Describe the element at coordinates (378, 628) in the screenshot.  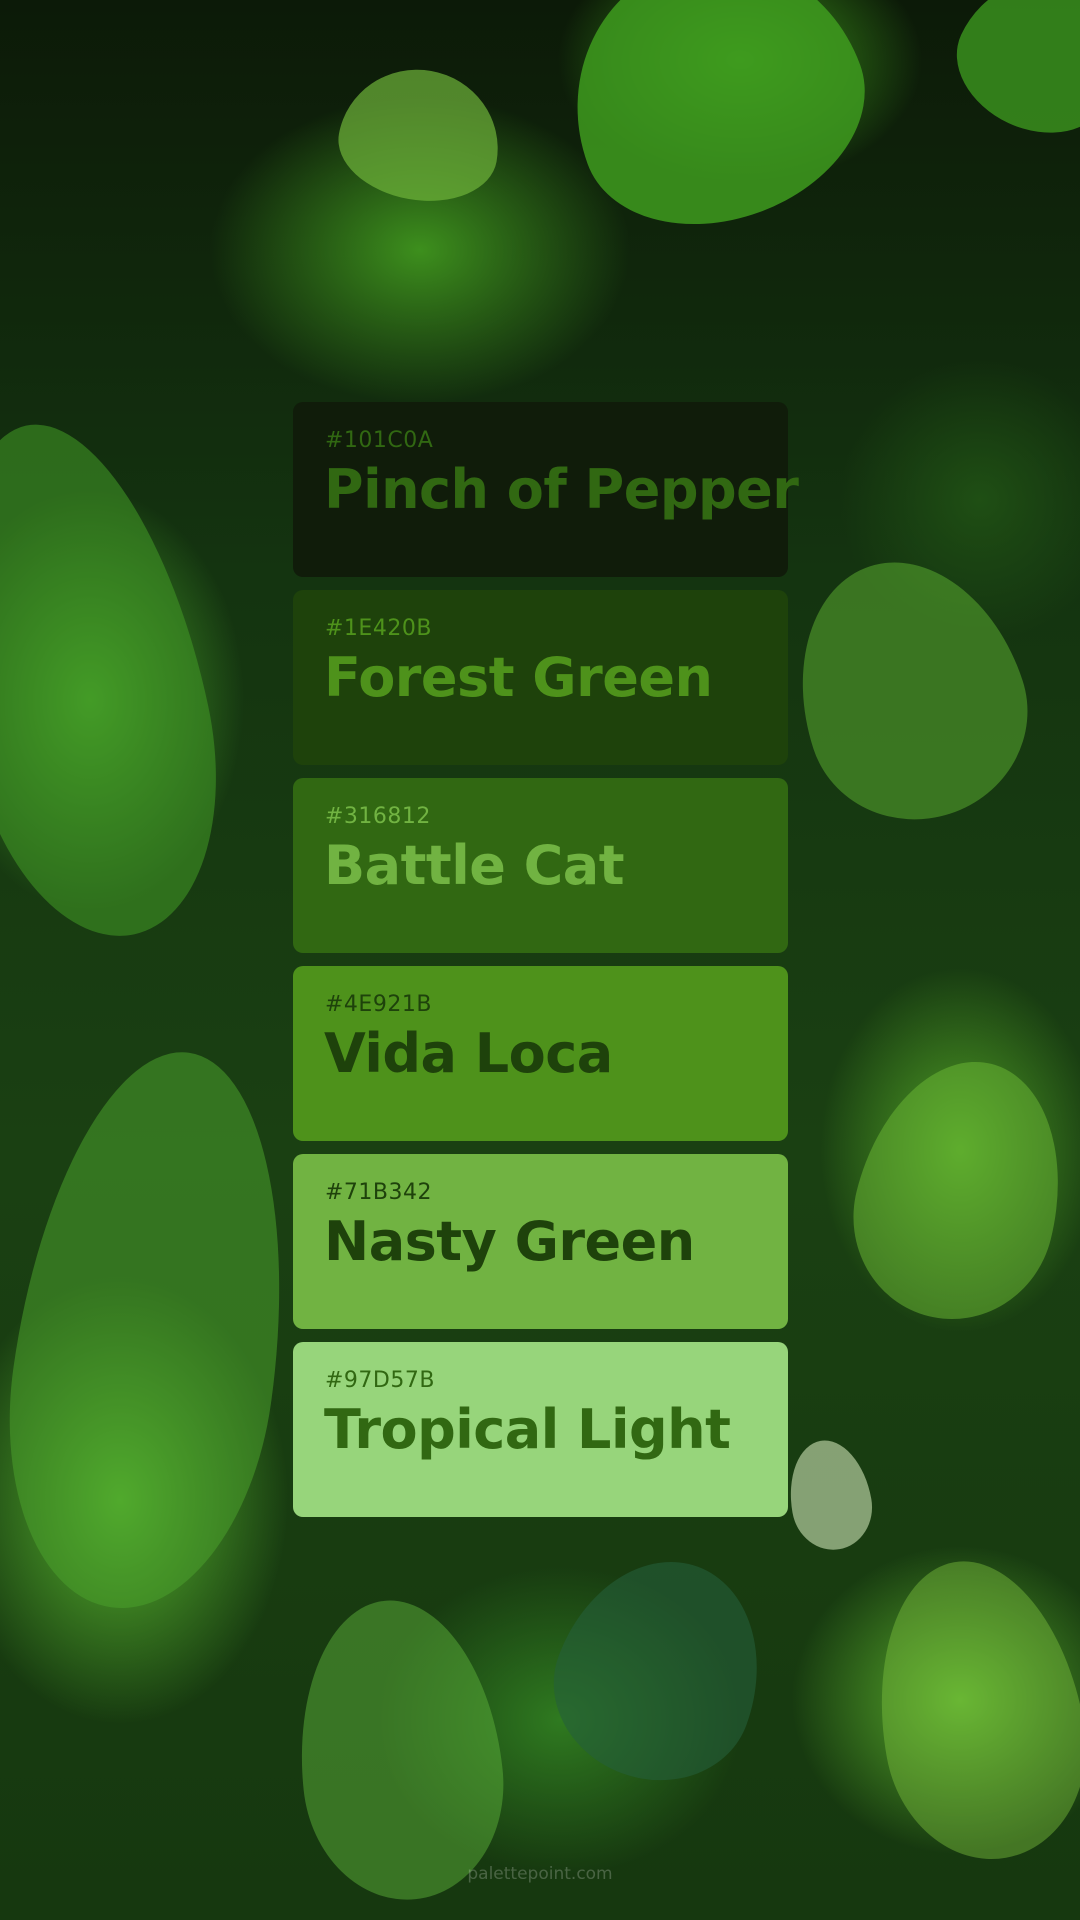
I see `swatch-hex-code: #1E420B` at that location.